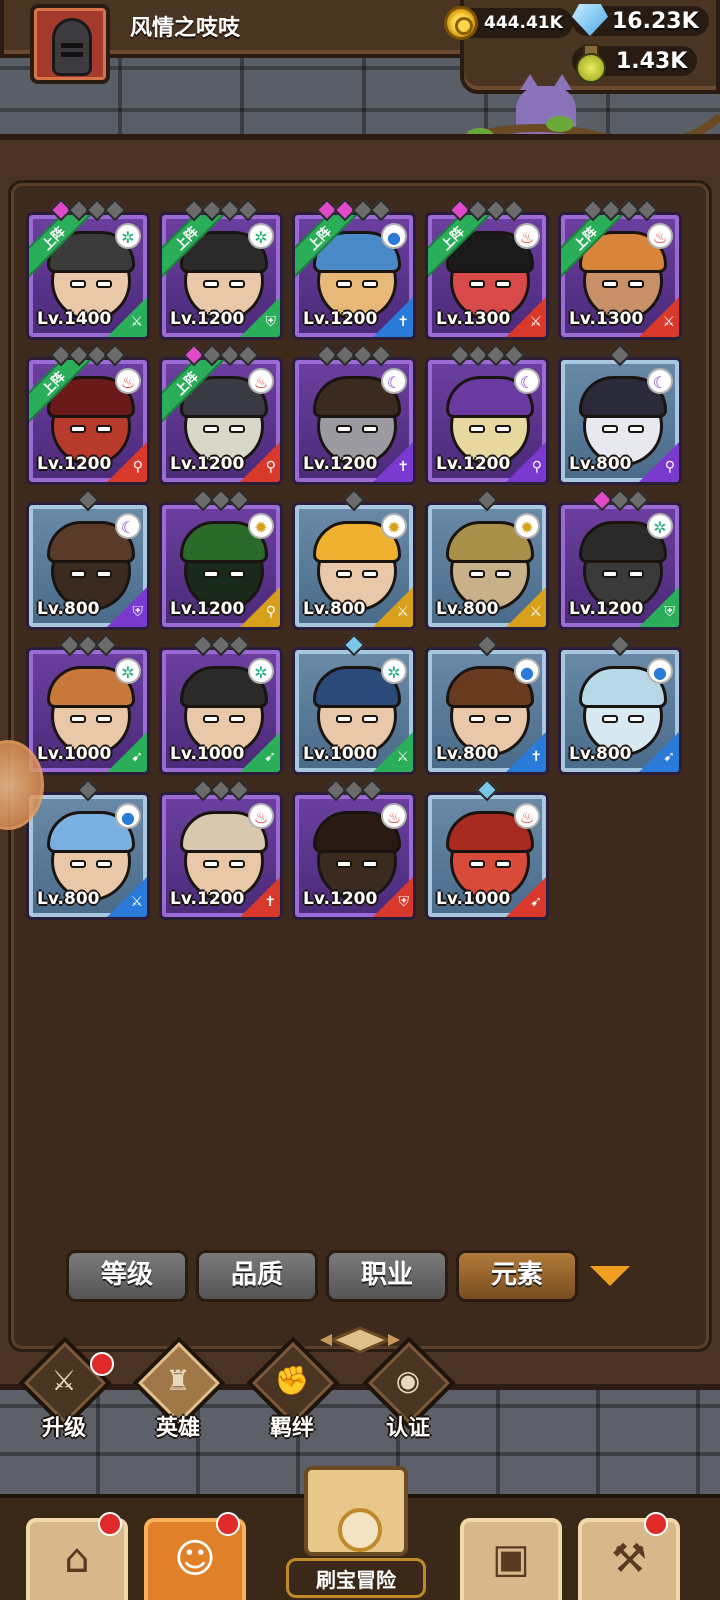 This screenshot has width=720, height=1600. I want to click on gem-amount: 16.23K, so click(655, 21).